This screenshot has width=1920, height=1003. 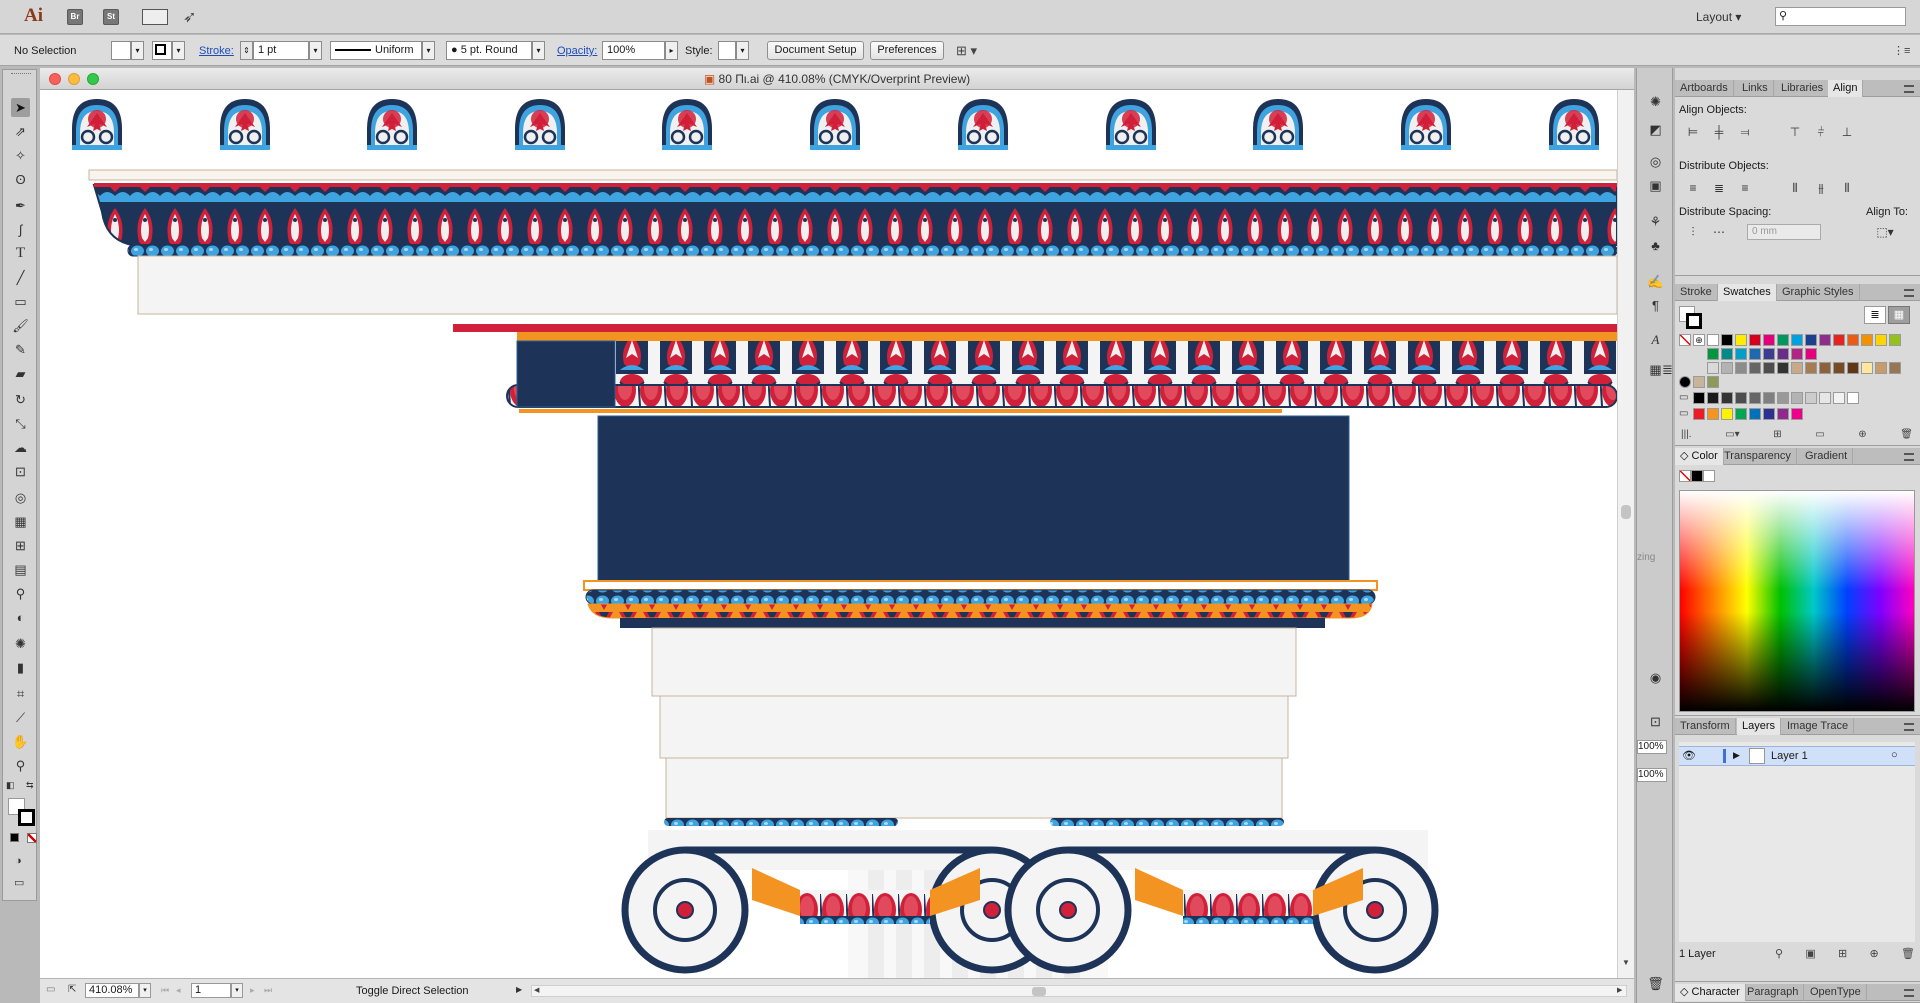 I want to click on layer-expand-arrow-icon: ▶, so click(x=1736, y=755).